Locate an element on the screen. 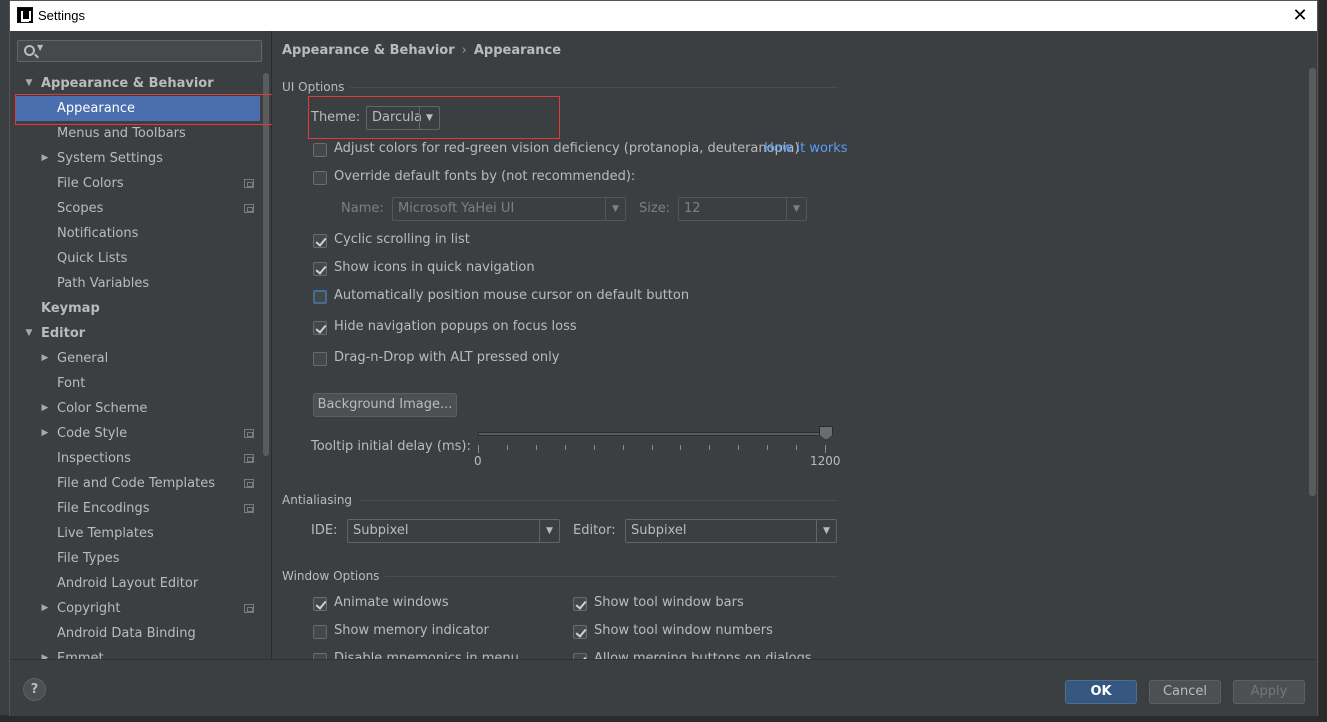 This screenshot has height=722, width=1327. sidebar-item-path-variables: Path Variables is located at coordinates (135, 283).